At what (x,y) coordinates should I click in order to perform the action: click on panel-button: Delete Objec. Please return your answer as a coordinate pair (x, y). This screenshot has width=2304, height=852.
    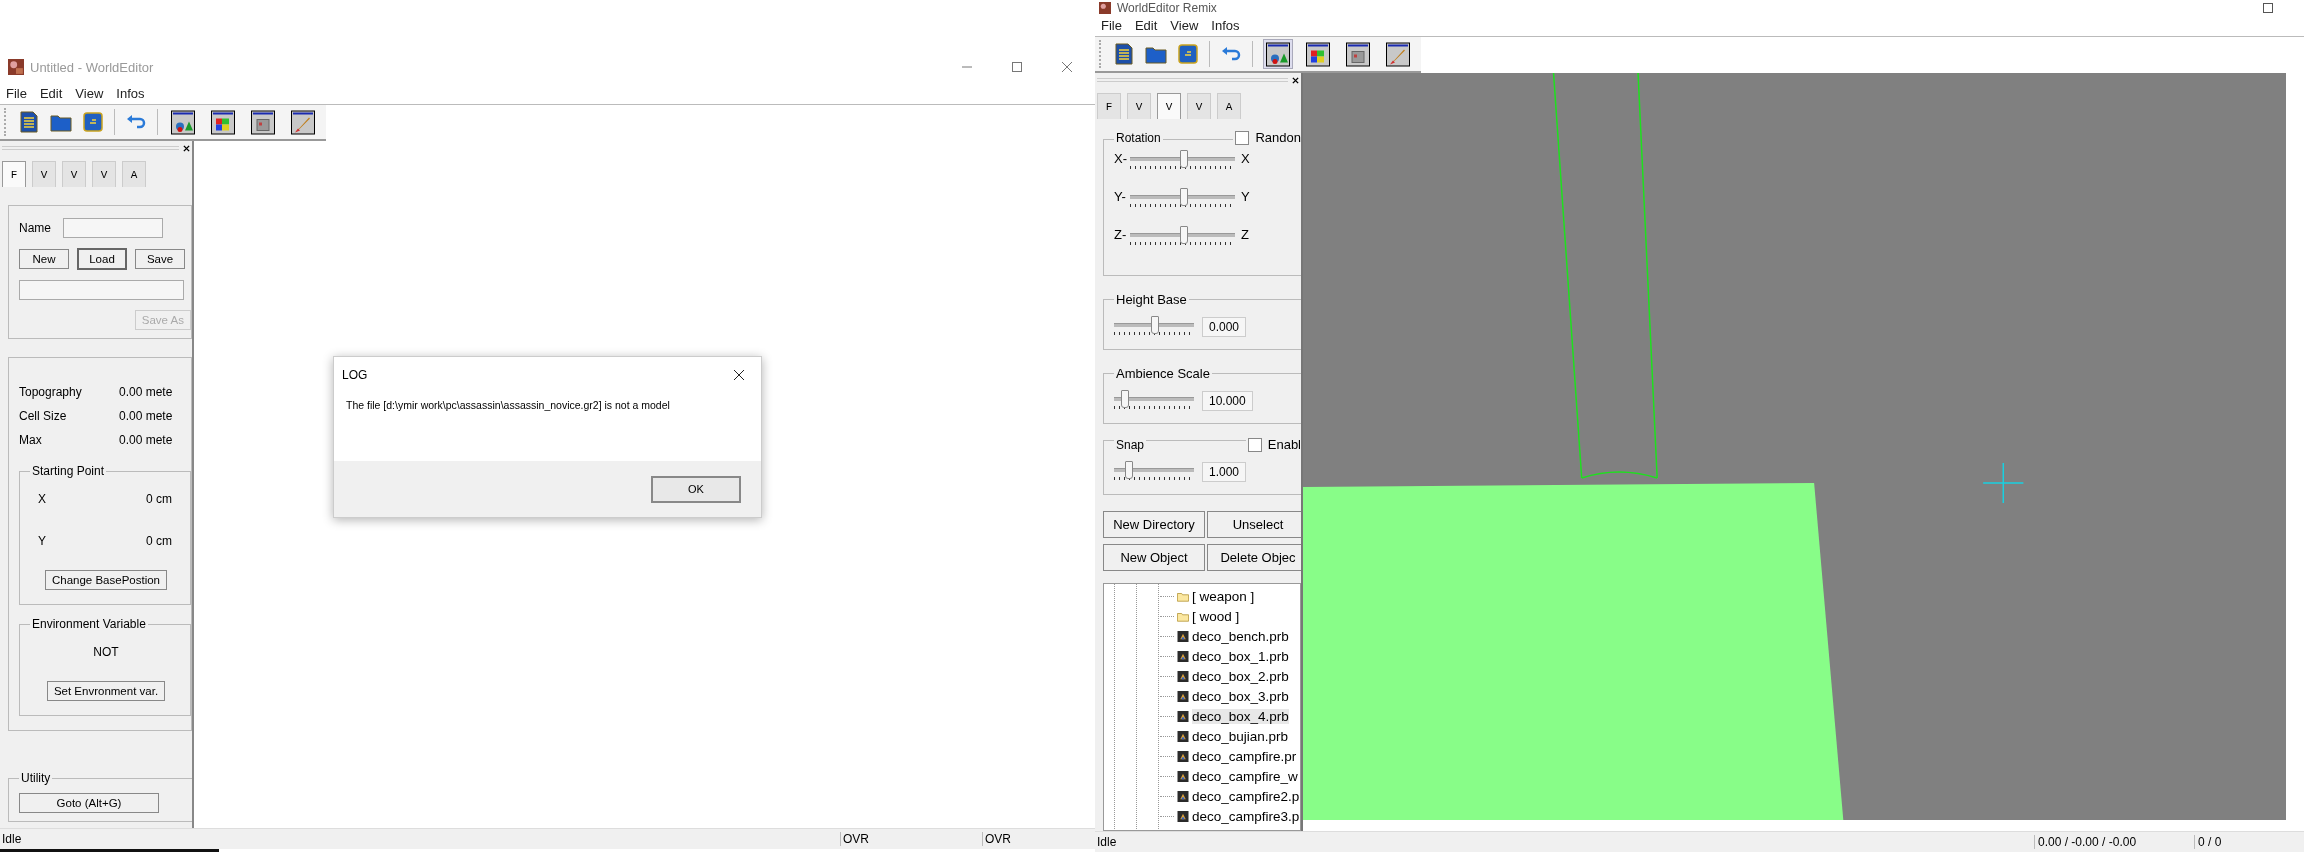
    Looking at the image, I should click on (1254, 557).